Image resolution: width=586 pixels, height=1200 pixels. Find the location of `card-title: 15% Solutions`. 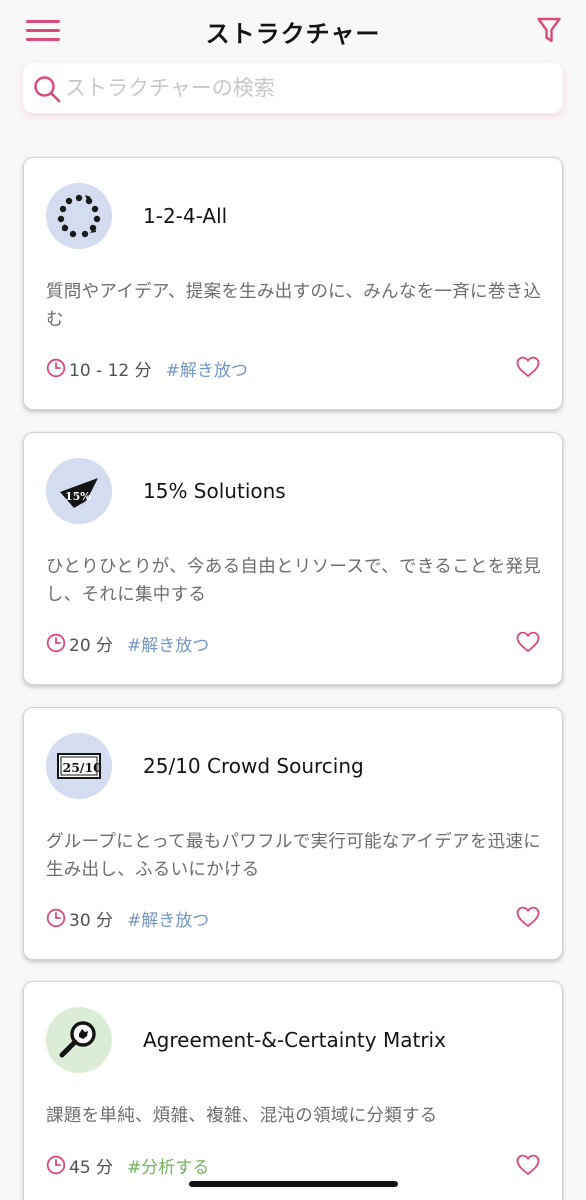

card-title: 15% Solutions is located at coordinates (214, 491).